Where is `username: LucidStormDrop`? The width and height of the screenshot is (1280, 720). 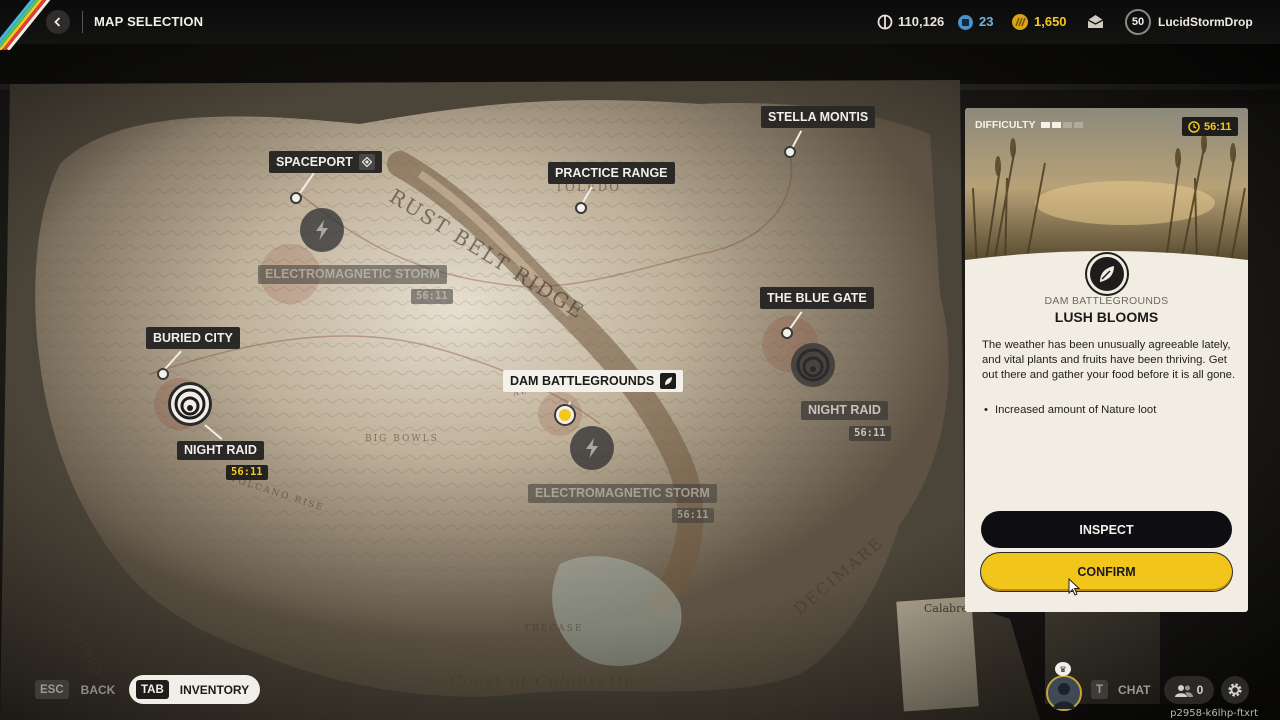 username: LucidStormDrop is located at coordinates (1205, 22).